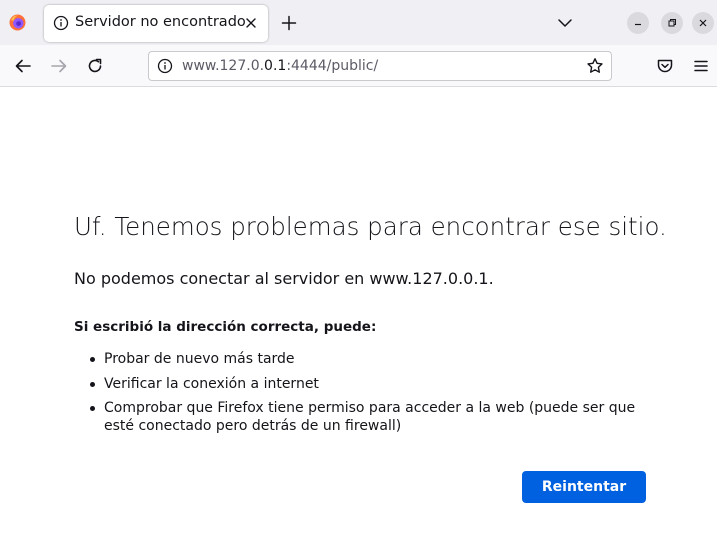  Describe the element at coordinates (289, 23) in the screenshot. I see `new-tab-plus-icon` at that location.